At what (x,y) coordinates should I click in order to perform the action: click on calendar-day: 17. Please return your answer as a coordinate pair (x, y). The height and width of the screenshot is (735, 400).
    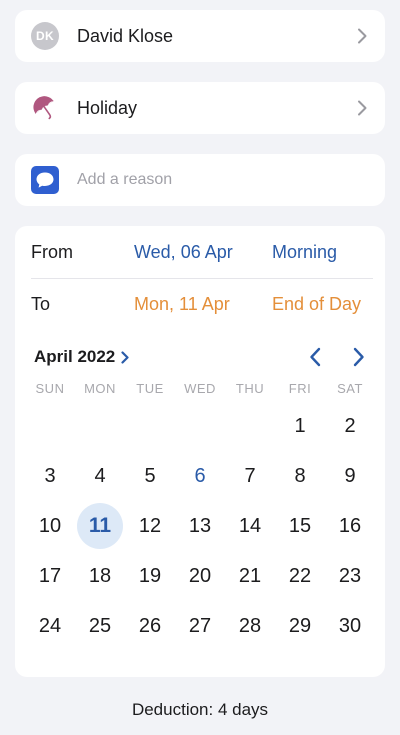
    Looking at the image, I should click on (50, 576).